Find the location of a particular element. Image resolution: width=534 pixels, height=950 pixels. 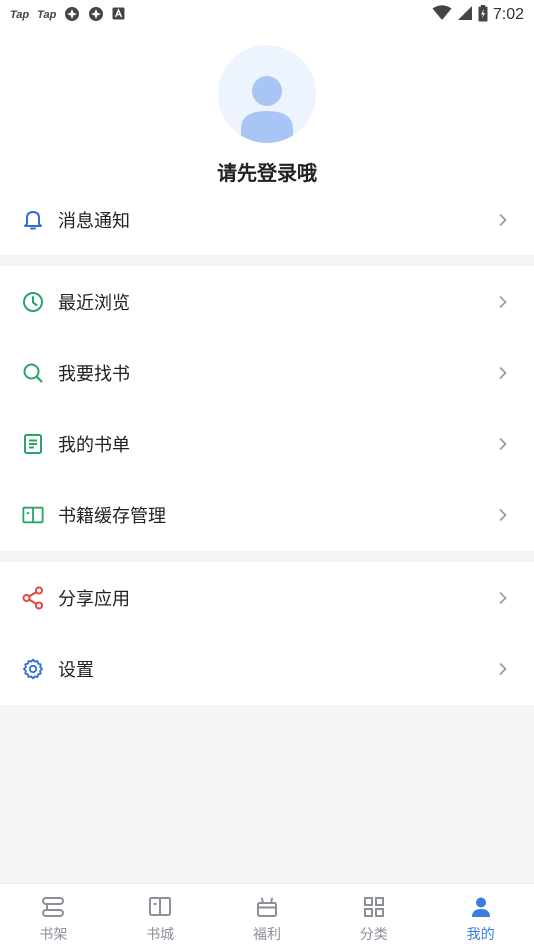

menu-label-notifications: 消息通知 is located at coordinates (94, 221).